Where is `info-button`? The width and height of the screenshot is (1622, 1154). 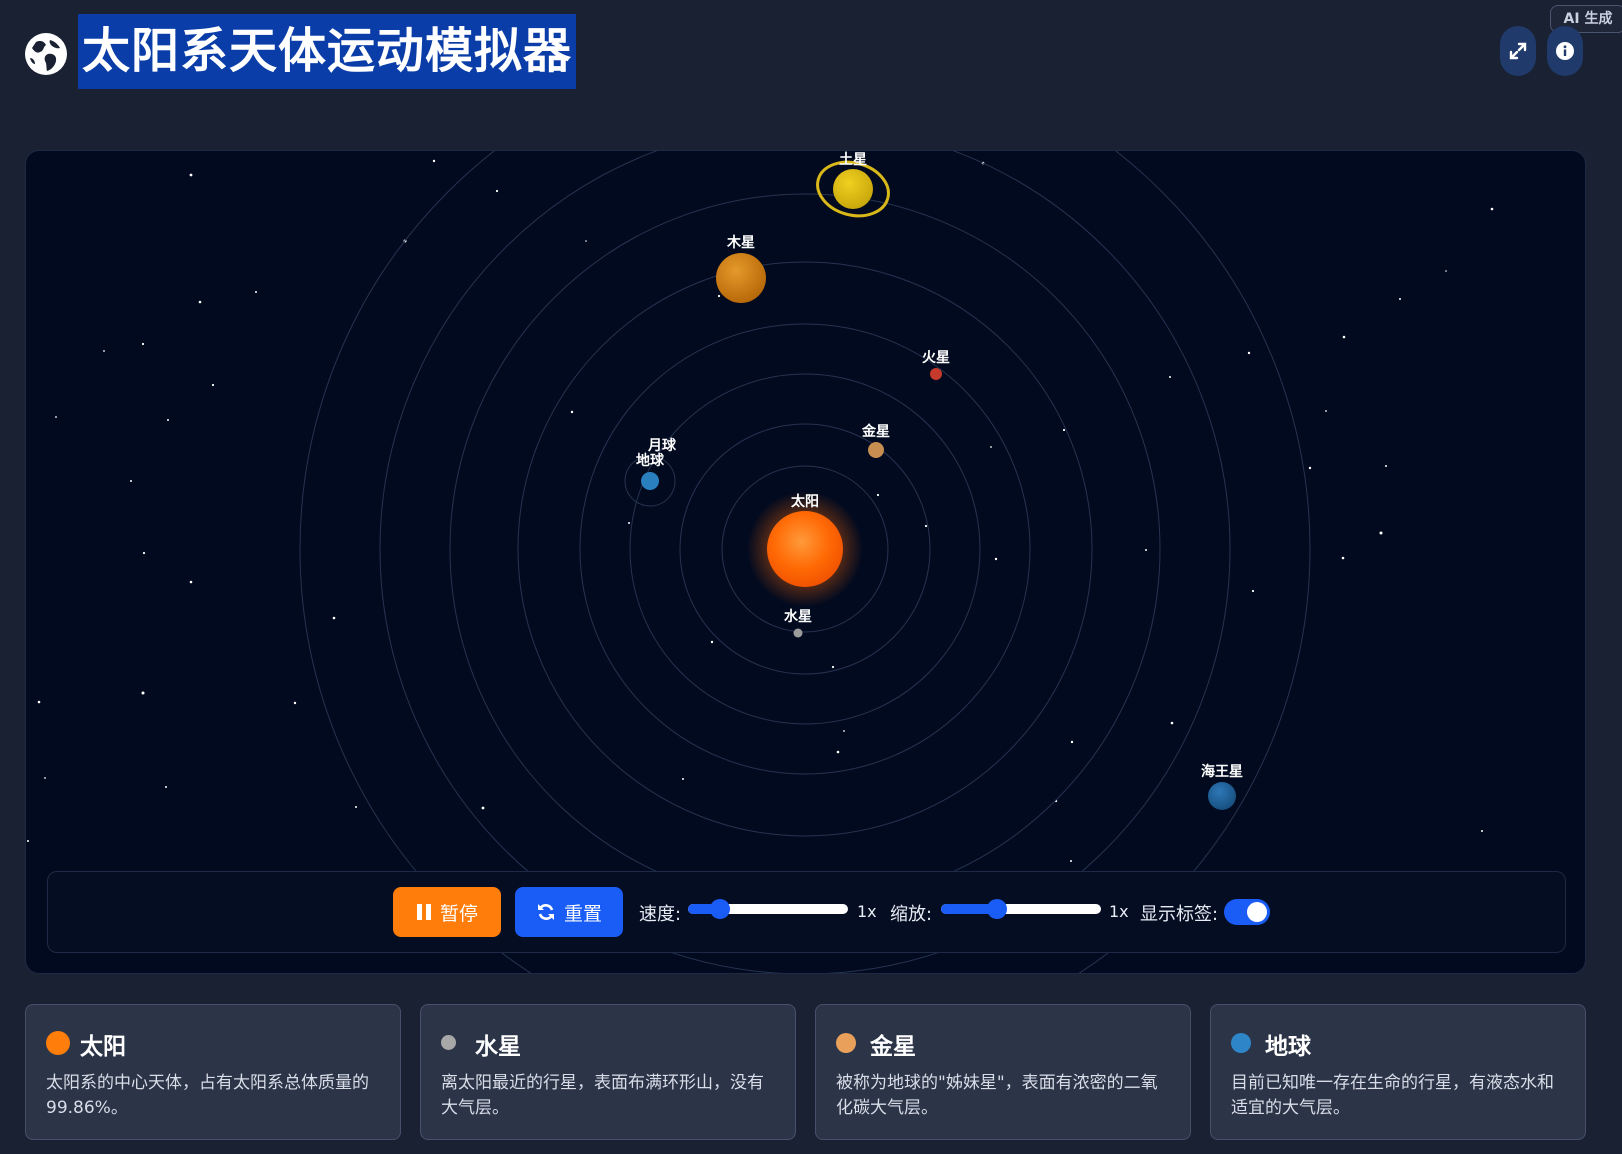
info-button is located at coordinates (1565, 51).